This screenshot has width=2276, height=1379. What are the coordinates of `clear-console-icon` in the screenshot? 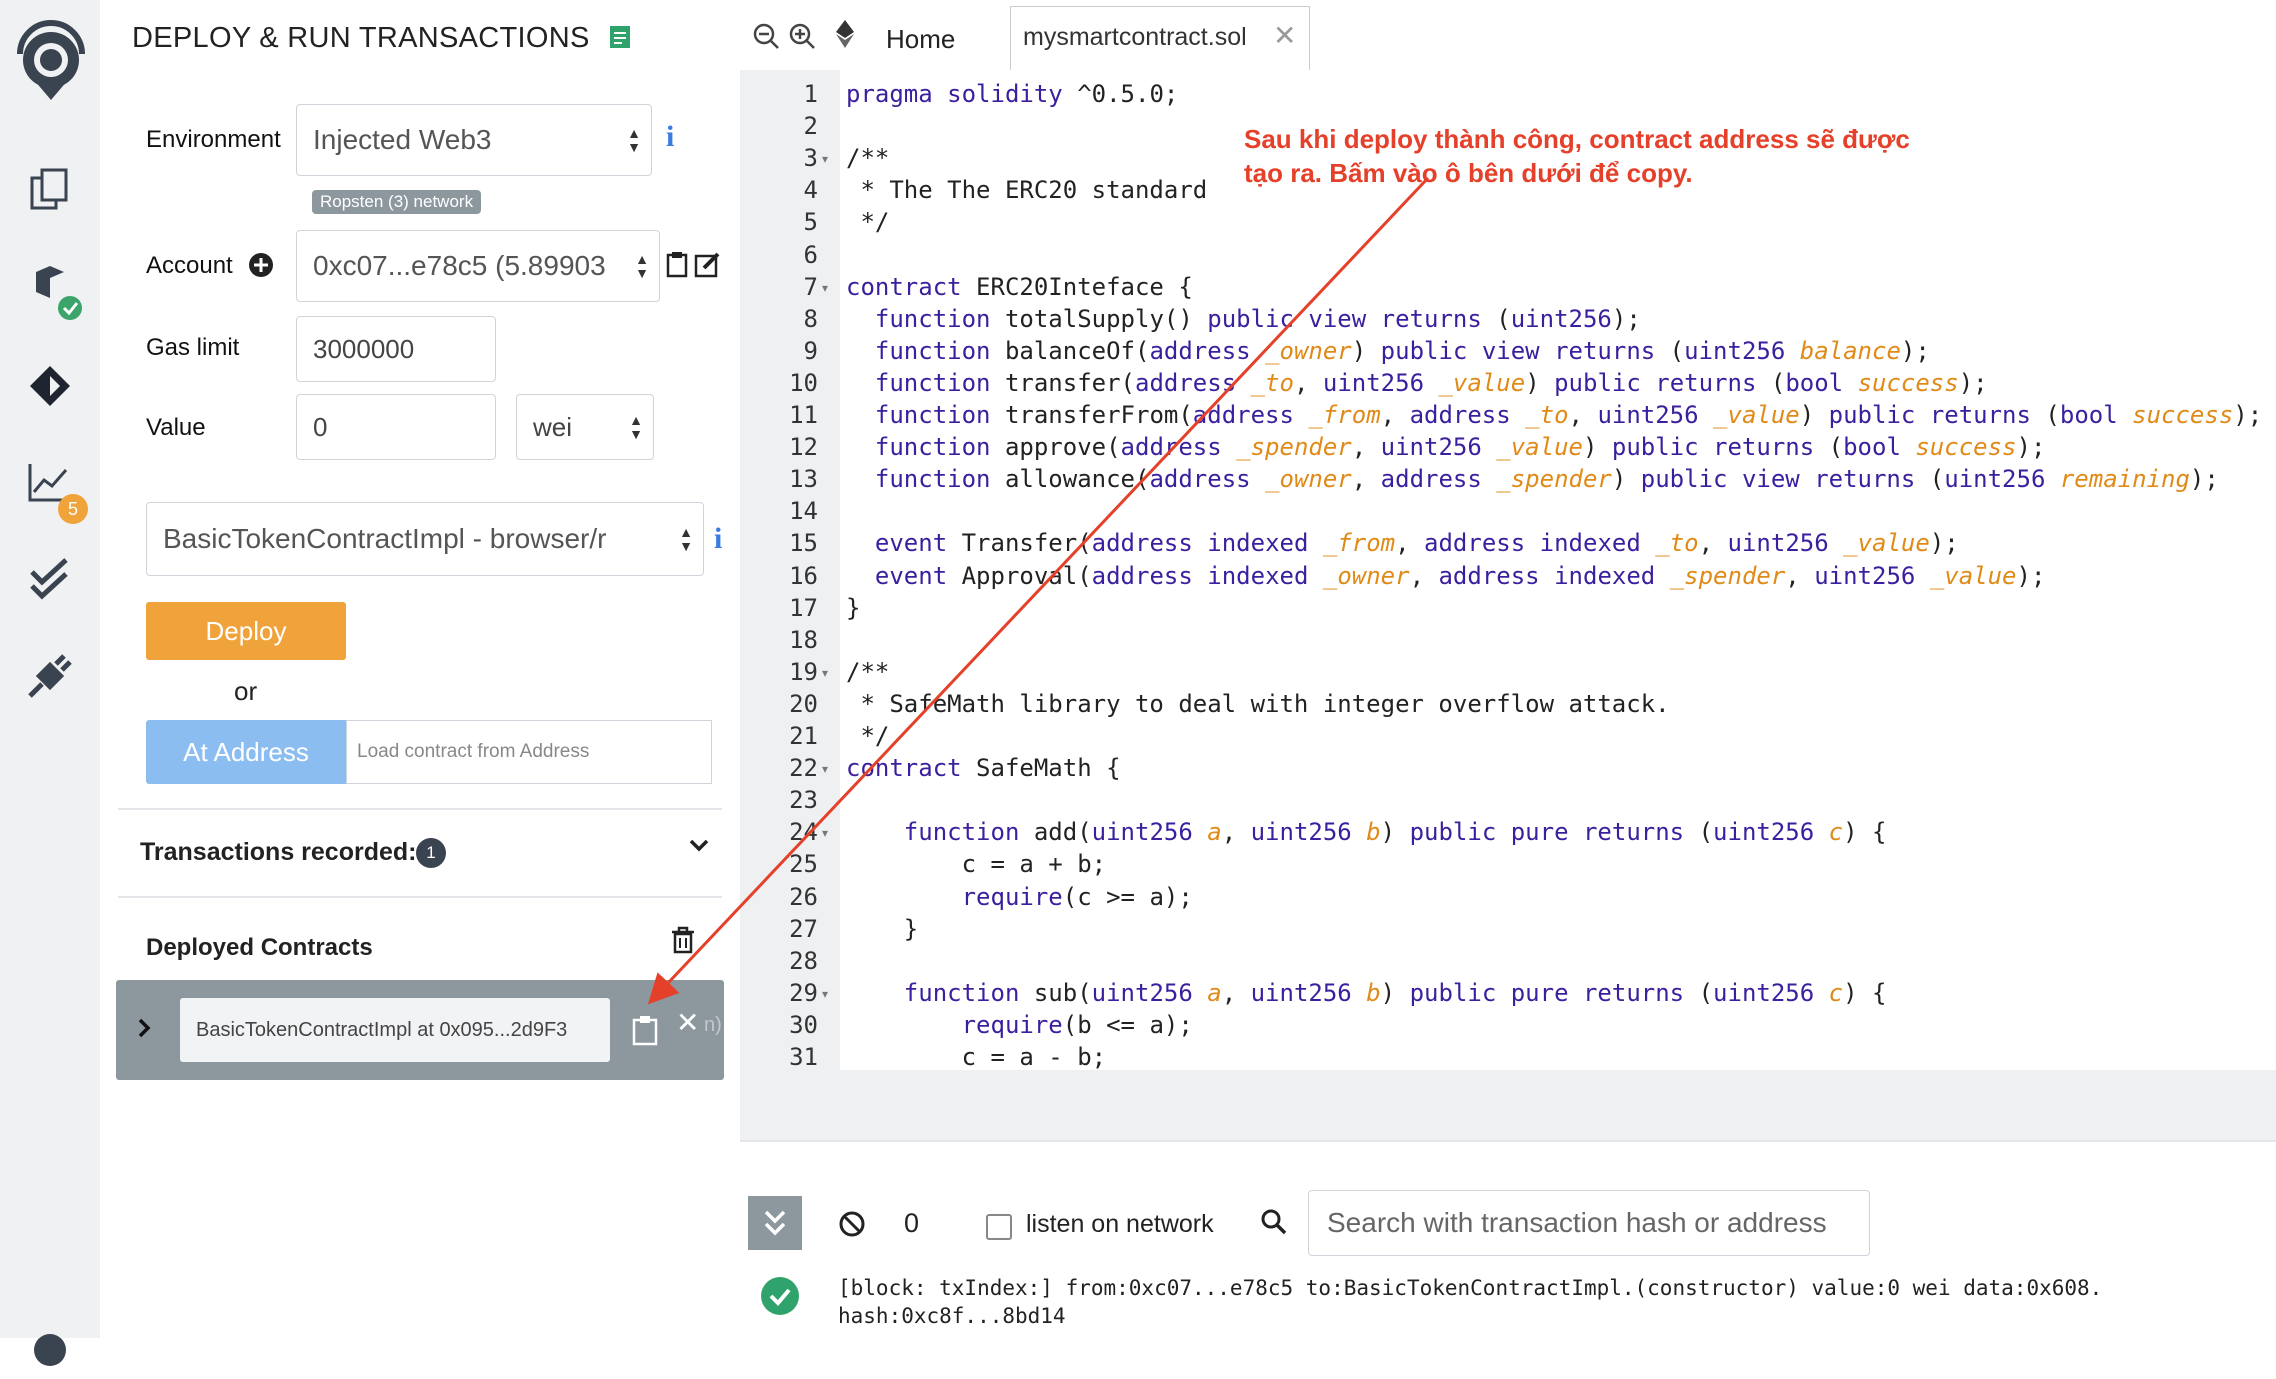 It's located at (852, 1226).